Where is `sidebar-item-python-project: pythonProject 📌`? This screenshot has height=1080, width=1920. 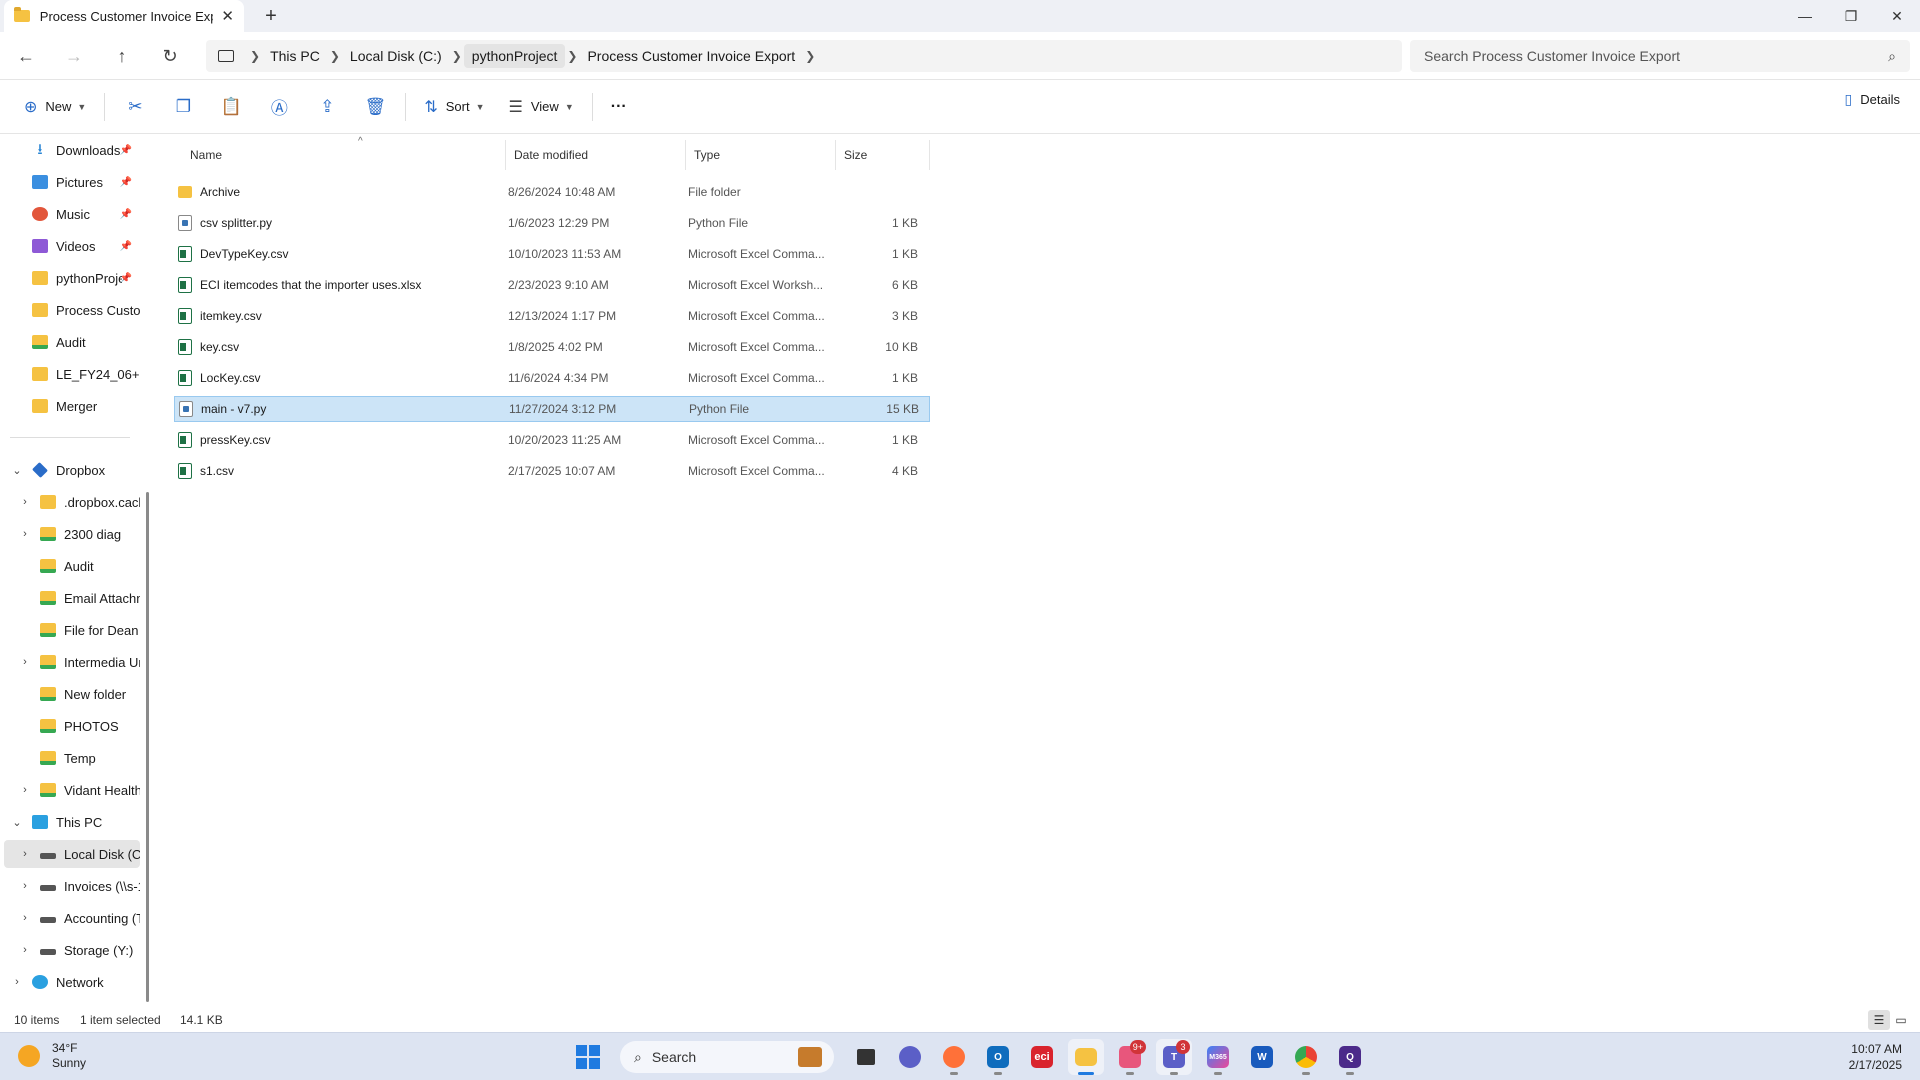 sidebar-item-python-project: pythonProject 📌 is located at coordinates (86, 278).